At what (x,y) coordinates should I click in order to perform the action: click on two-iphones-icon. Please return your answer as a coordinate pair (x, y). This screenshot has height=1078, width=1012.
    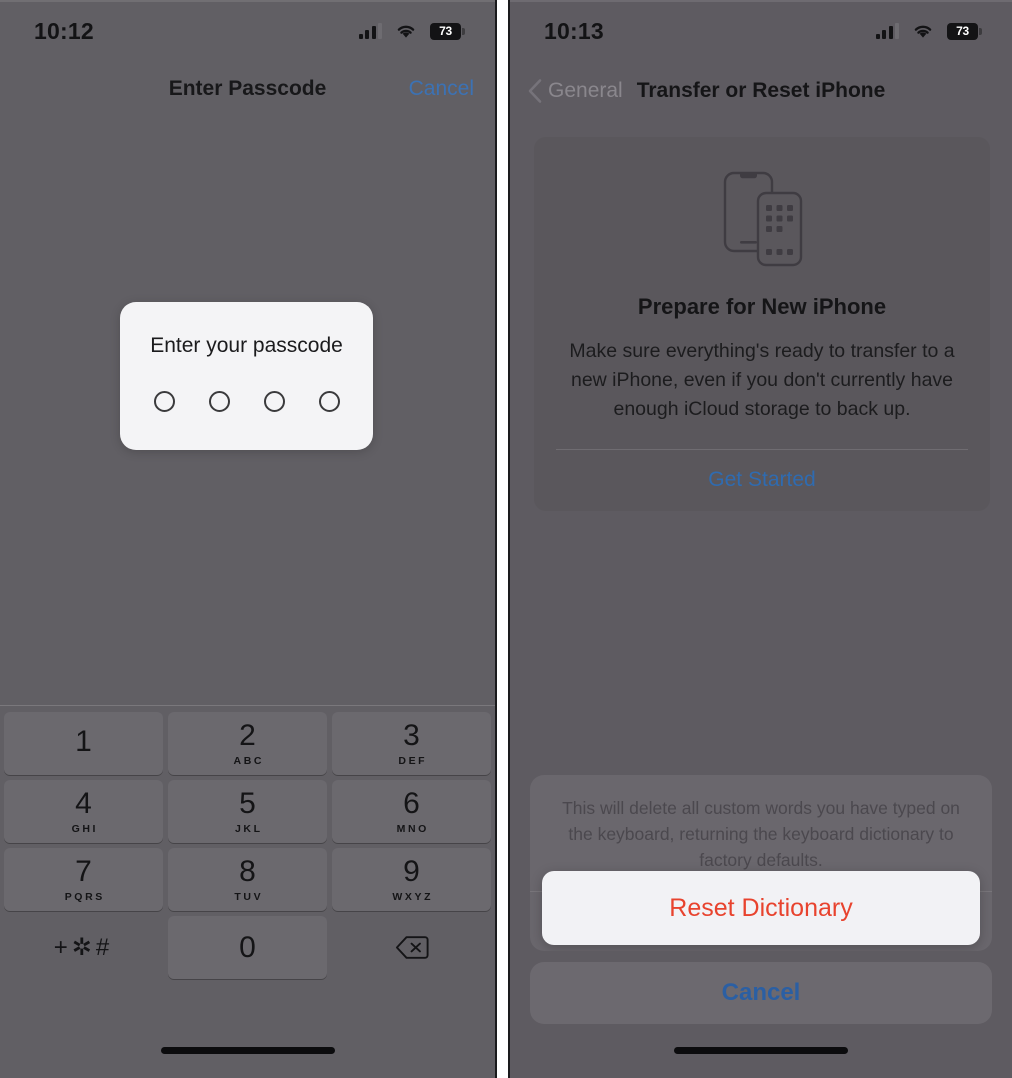
    Looking at the image, I should click on (762, 220).